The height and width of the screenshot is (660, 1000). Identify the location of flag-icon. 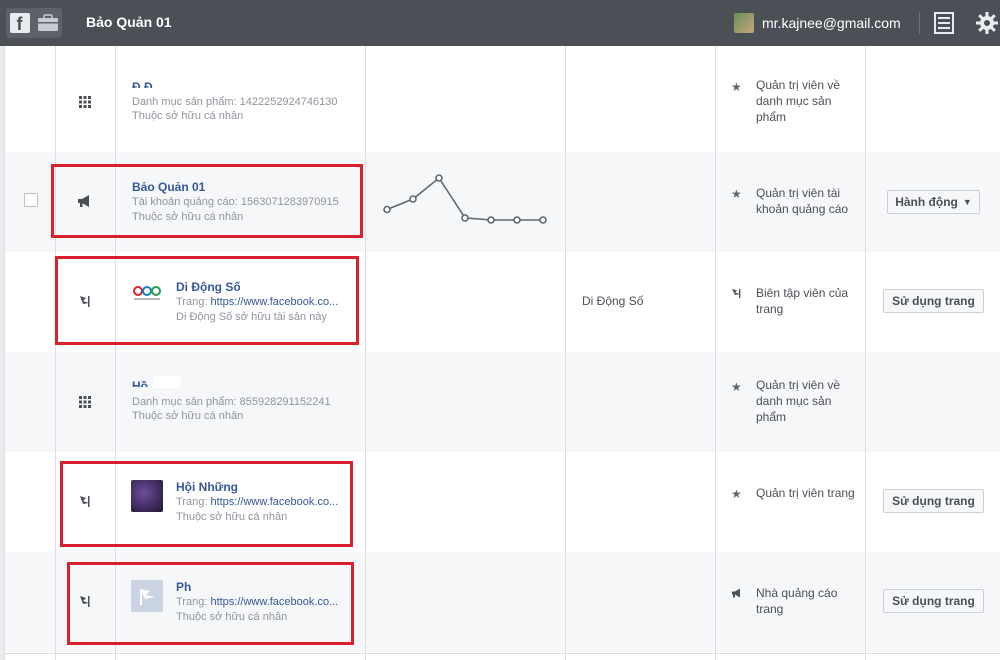
(736, 293).